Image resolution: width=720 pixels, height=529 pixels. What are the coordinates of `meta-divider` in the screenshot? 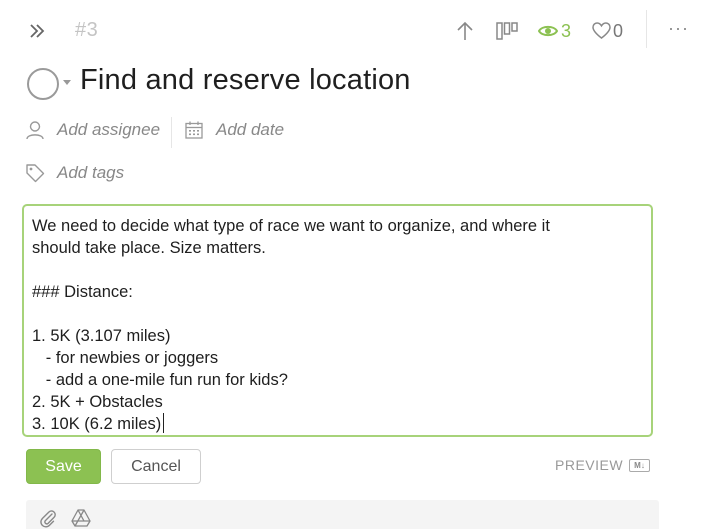 It's located at (171, 132).